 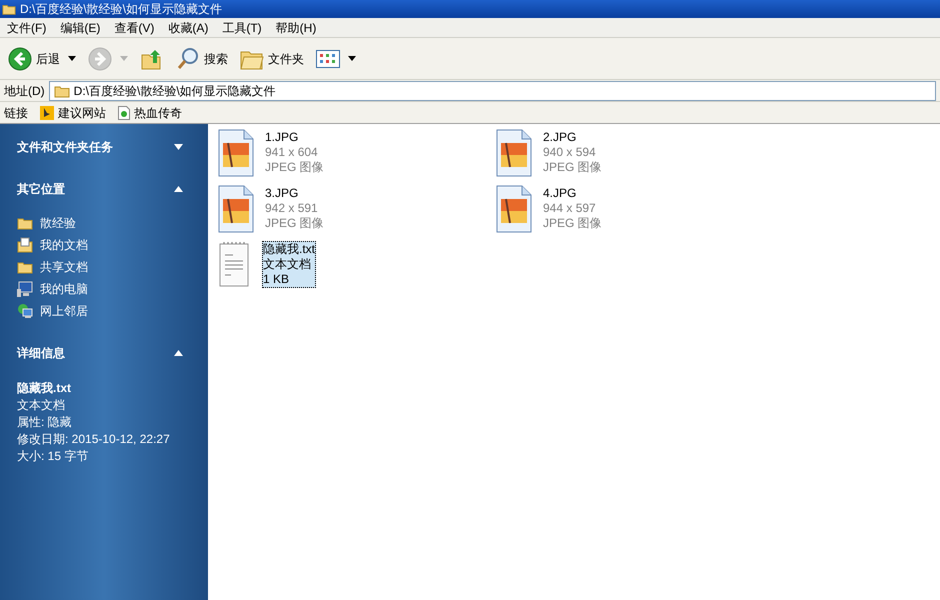 What do you see at coordinates (560, 137) in the screenshot?
I see `file-name: 2.JPG` at bounding box center [560, 137].